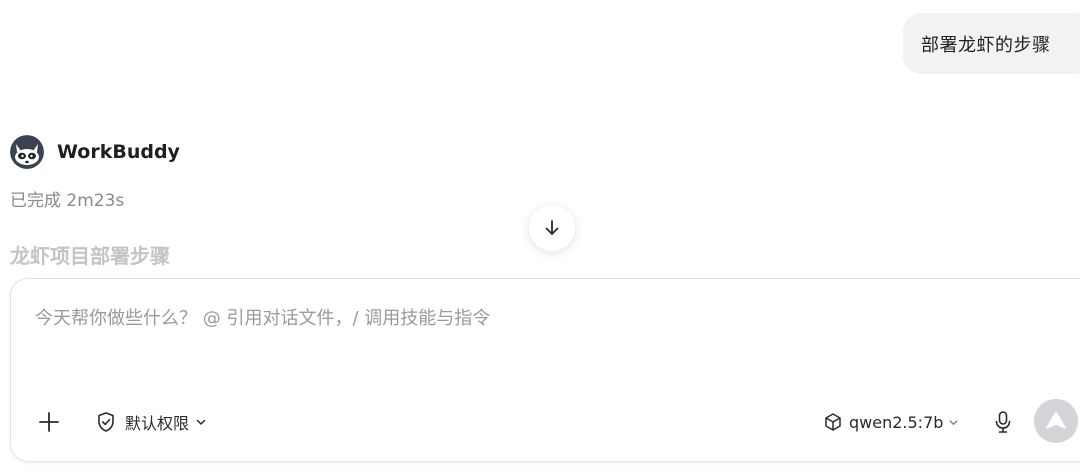 This screenshot has height=472, width=1080. I want to click on microphone-icon, so click(1003, 422).